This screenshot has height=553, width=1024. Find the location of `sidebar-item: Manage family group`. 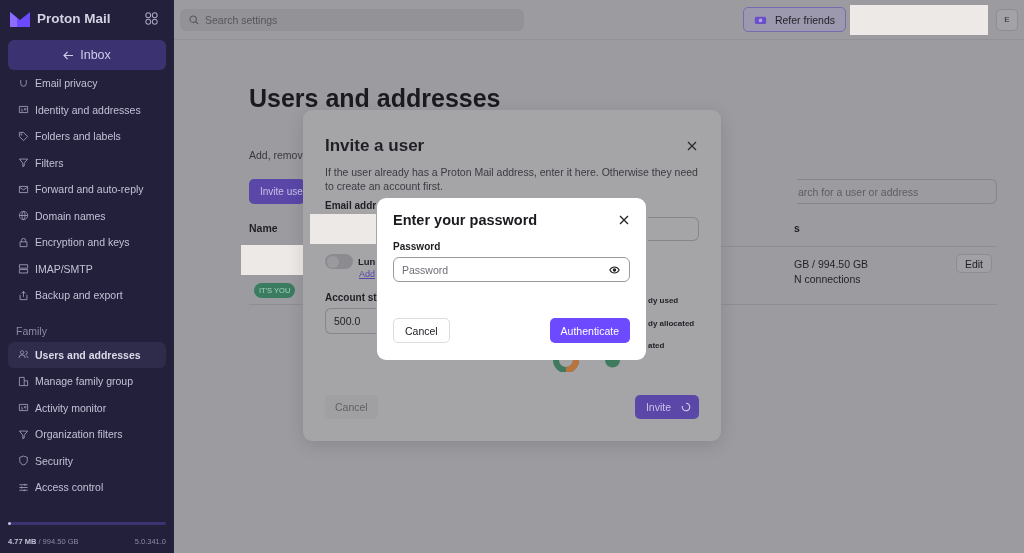

sidebar-item: Manage family group is located at coordinates (87, 381).